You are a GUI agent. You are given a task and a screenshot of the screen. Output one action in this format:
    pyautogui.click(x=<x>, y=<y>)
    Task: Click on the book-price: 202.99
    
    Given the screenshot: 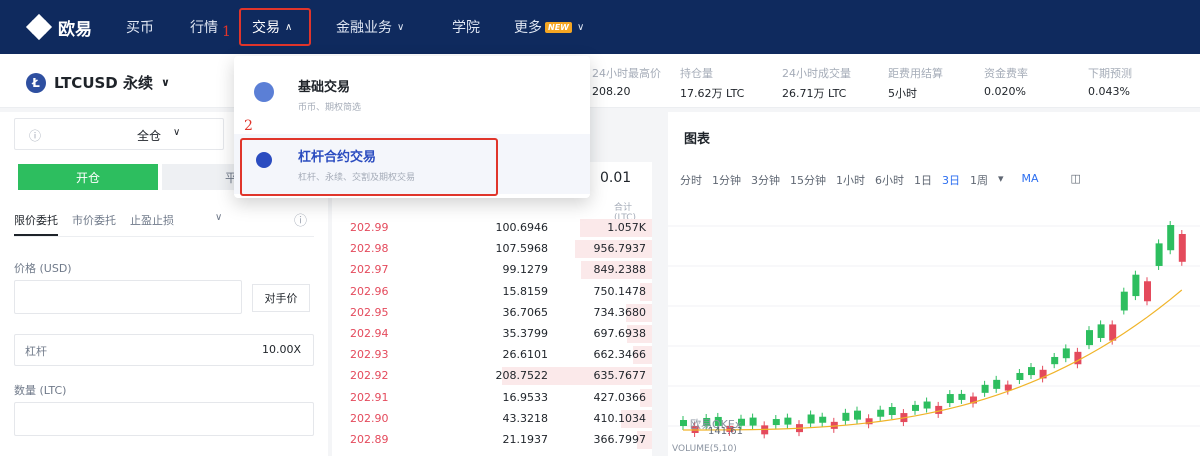 What is the action you would take?
    pyautogui.click(x=369, y=227)
    